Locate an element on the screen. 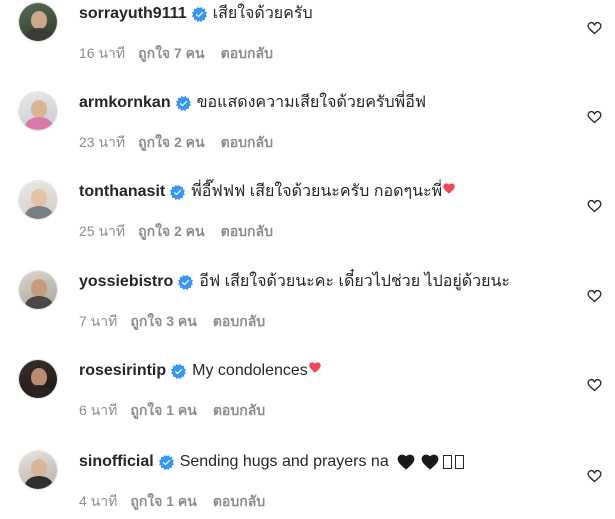 The image size is (615, 519). username: tonthanasit is located at coordinates (122, 192).